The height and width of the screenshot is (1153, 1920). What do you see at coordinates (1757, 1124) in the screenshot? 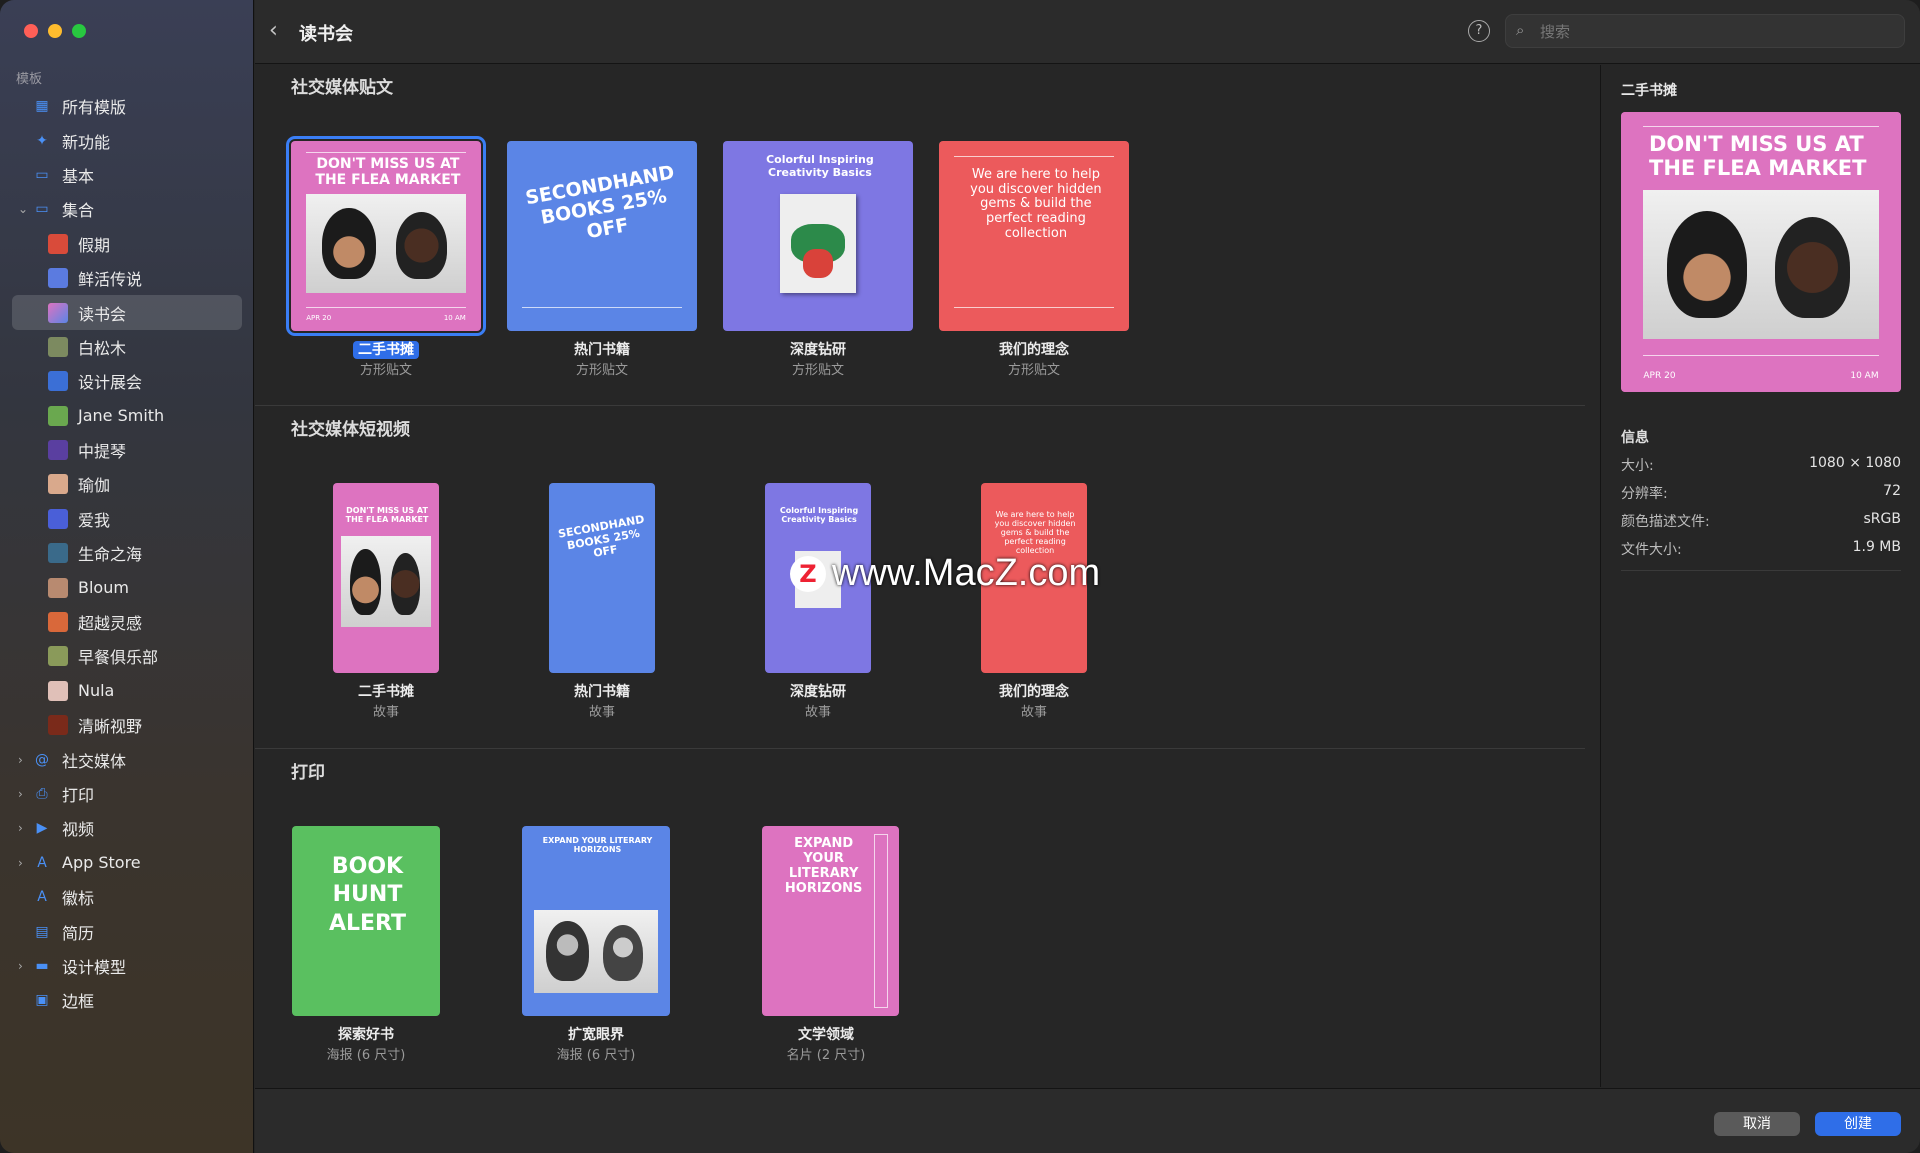
I see `cancel-button: 取消` at bounding box center [1757, 1124].